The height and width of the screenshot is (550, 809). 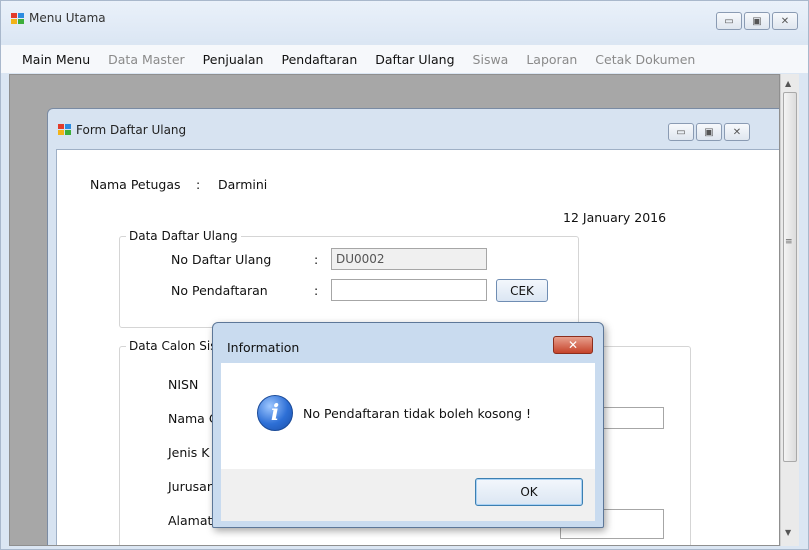 What do you see at coordinates (417, 413) in the screenshot?
I see `dialog-message: No Pendaftaran tidak boleh kosong !` at bounding box center [417, 413].